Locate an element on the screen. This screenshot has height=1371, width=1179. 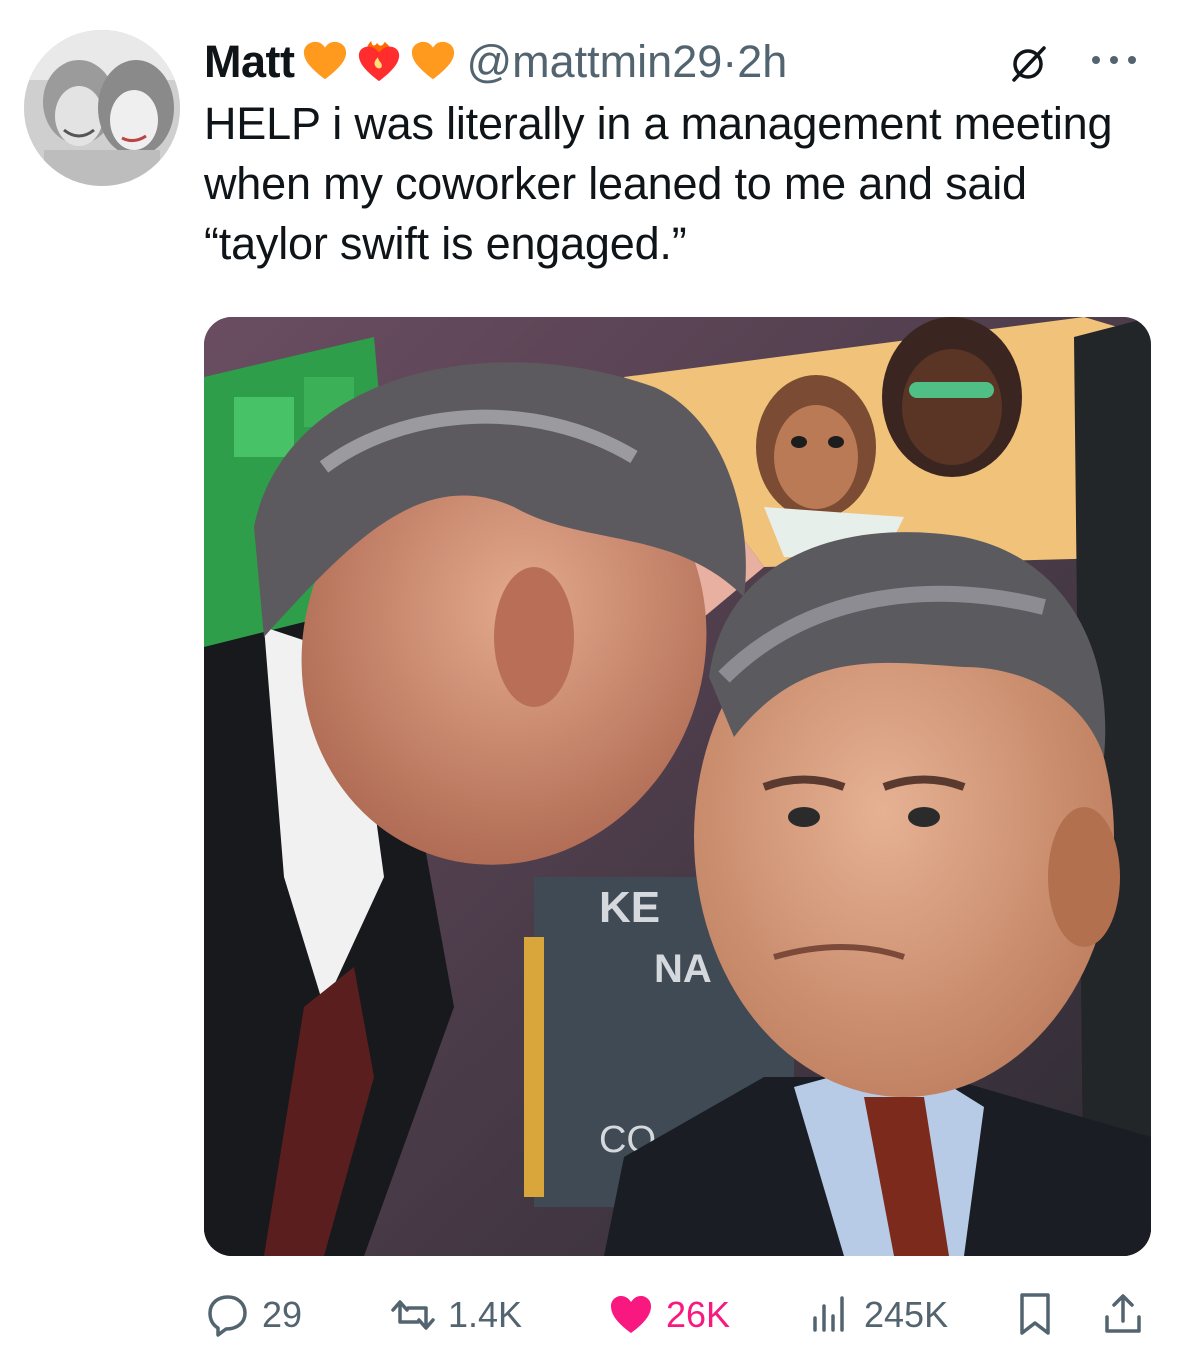
heart-on-fire-icon is located at coordinates (379, 61).